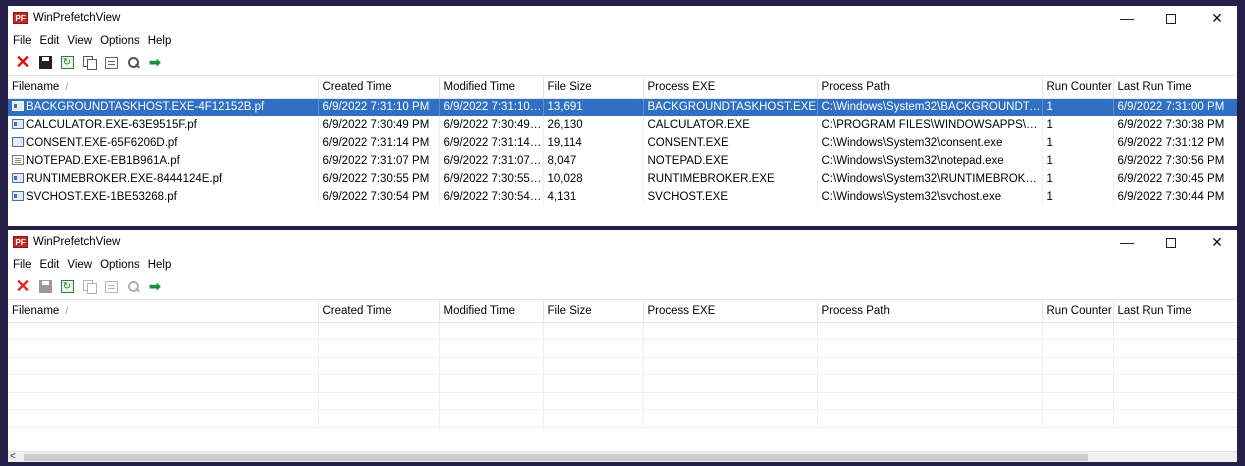  Describe the element at coordinates (593, 125) in the screenshot. I see `table-cell: 26,130` at that location.